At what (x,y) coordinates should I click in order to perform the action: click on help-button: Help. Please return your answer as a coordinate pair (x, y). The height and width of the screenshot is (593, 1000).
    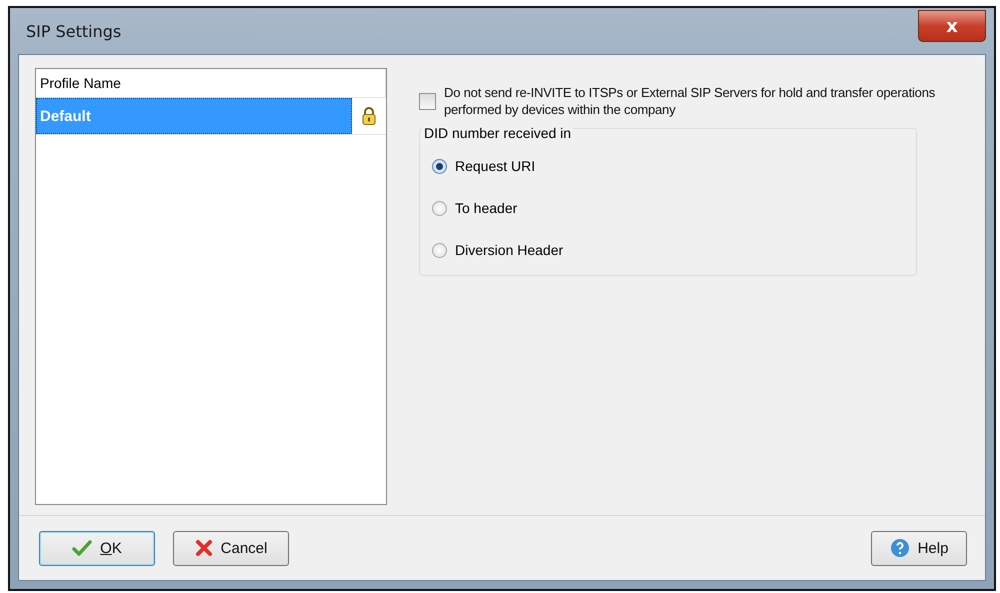
    Looking at the image, I should click on (919, 548).